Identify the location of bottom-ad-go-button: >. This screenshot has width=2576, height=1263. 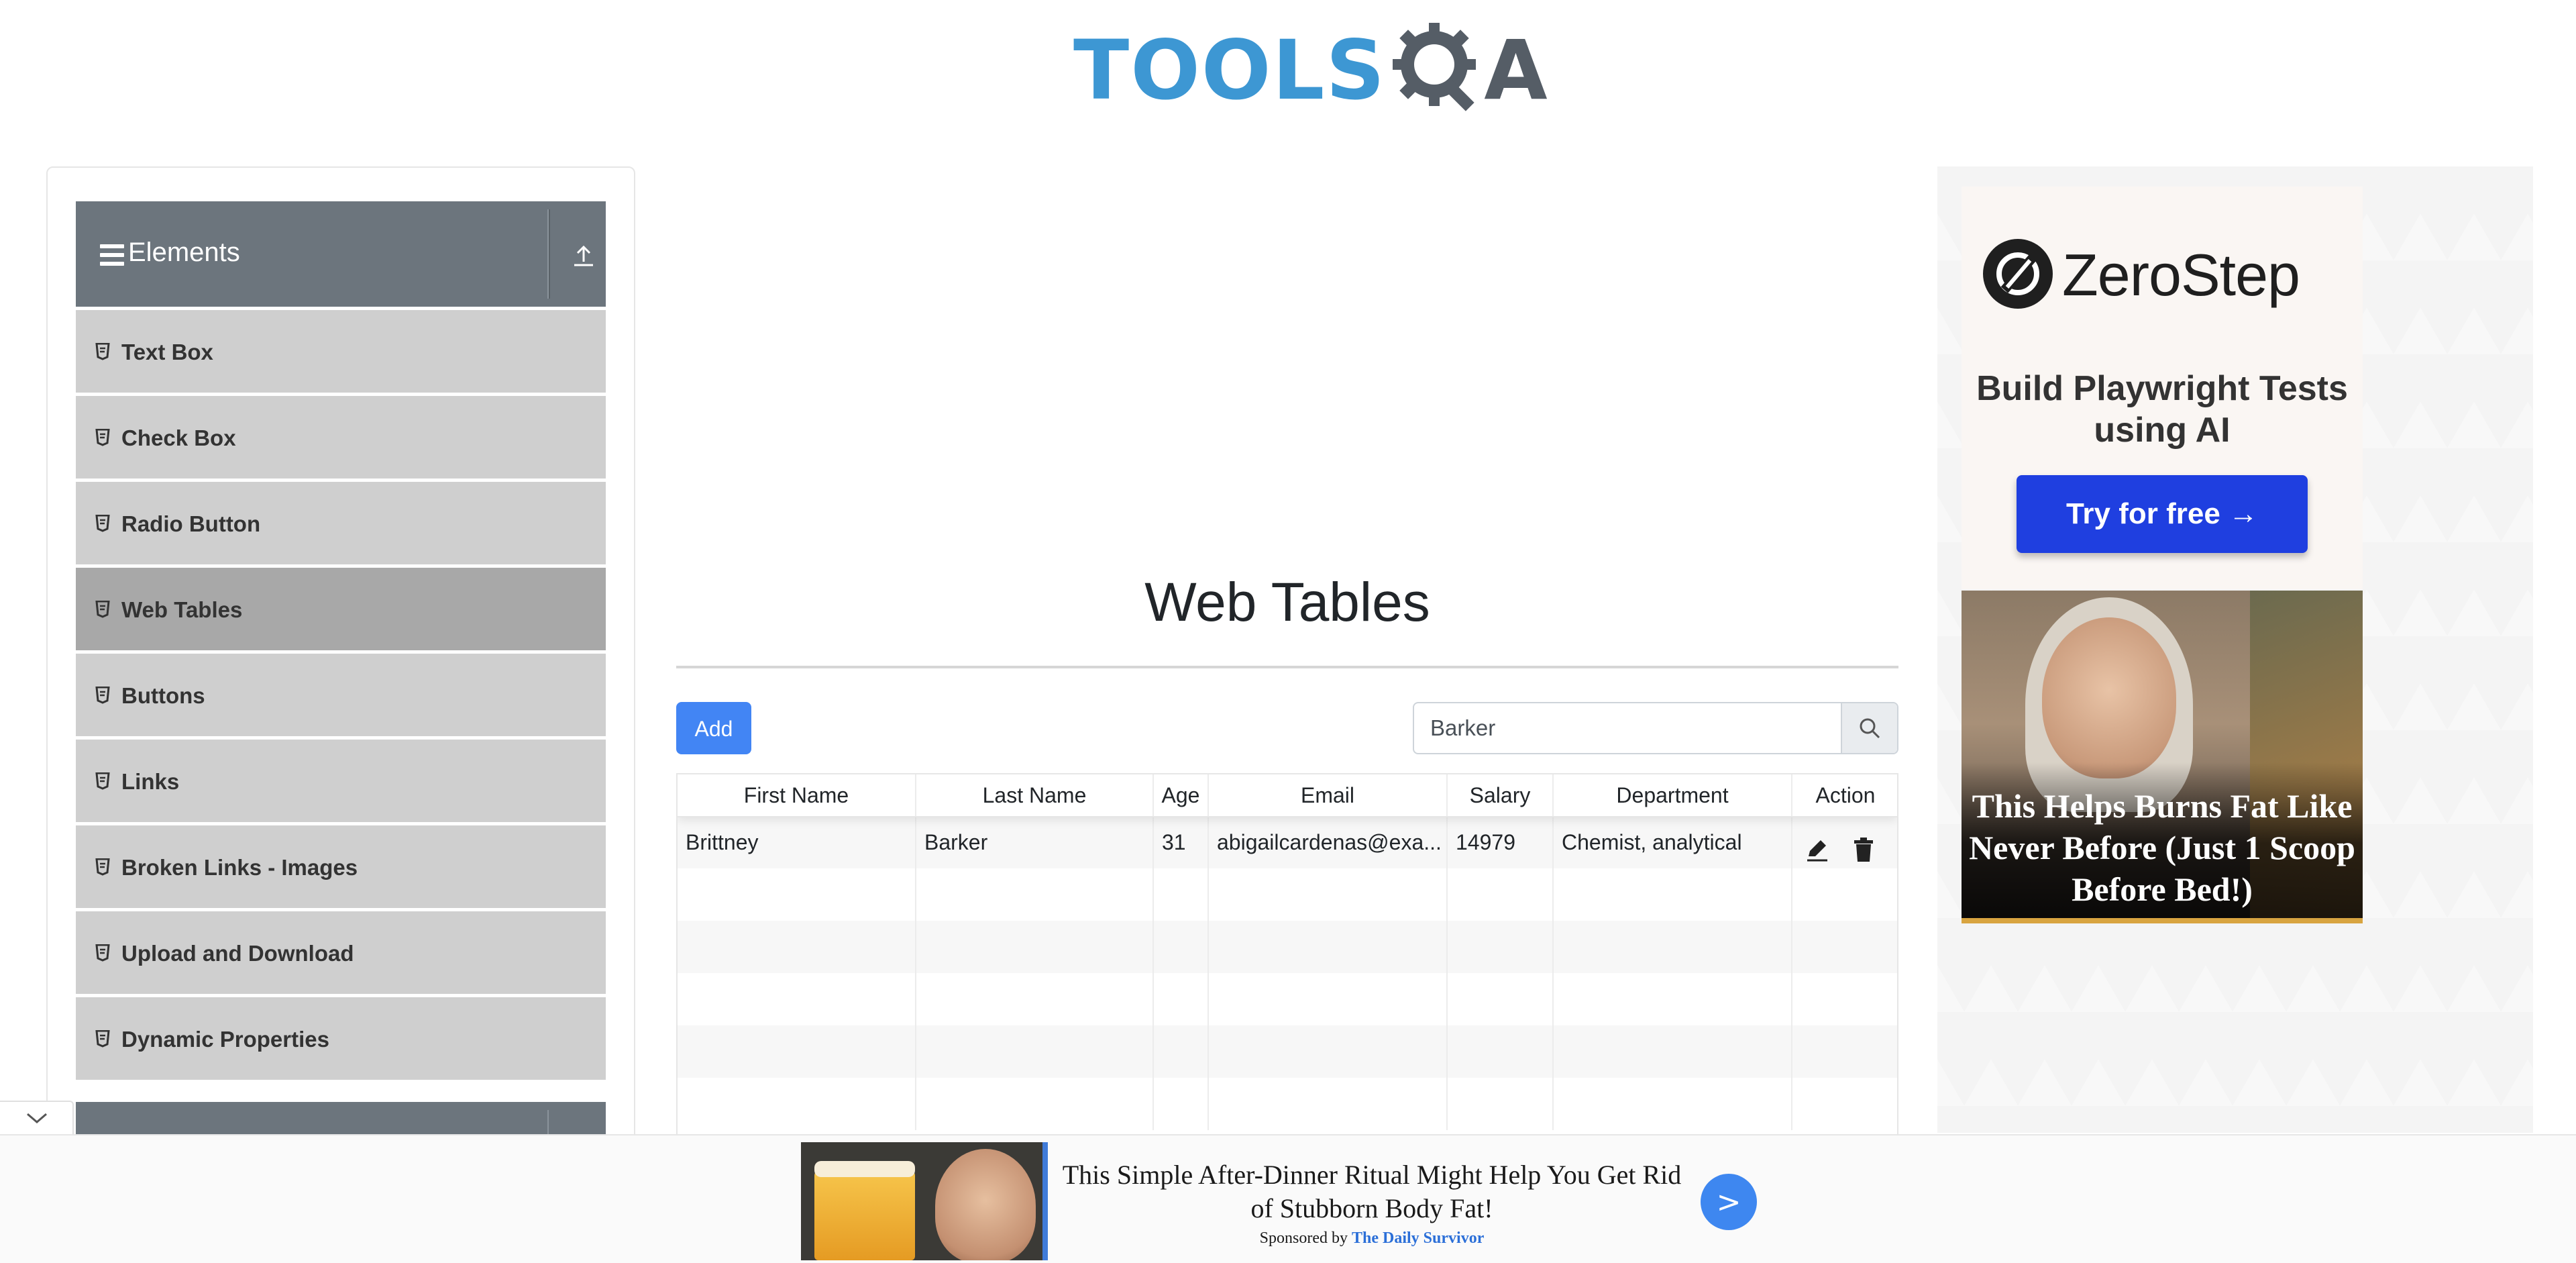
(1729, 1202).